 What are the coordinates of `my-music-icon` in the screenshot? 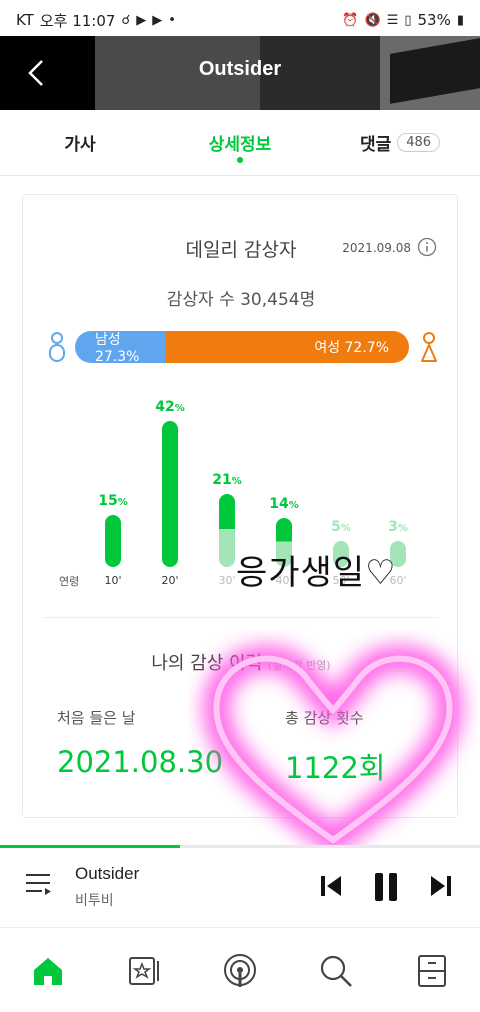 It's located at (144, 971).